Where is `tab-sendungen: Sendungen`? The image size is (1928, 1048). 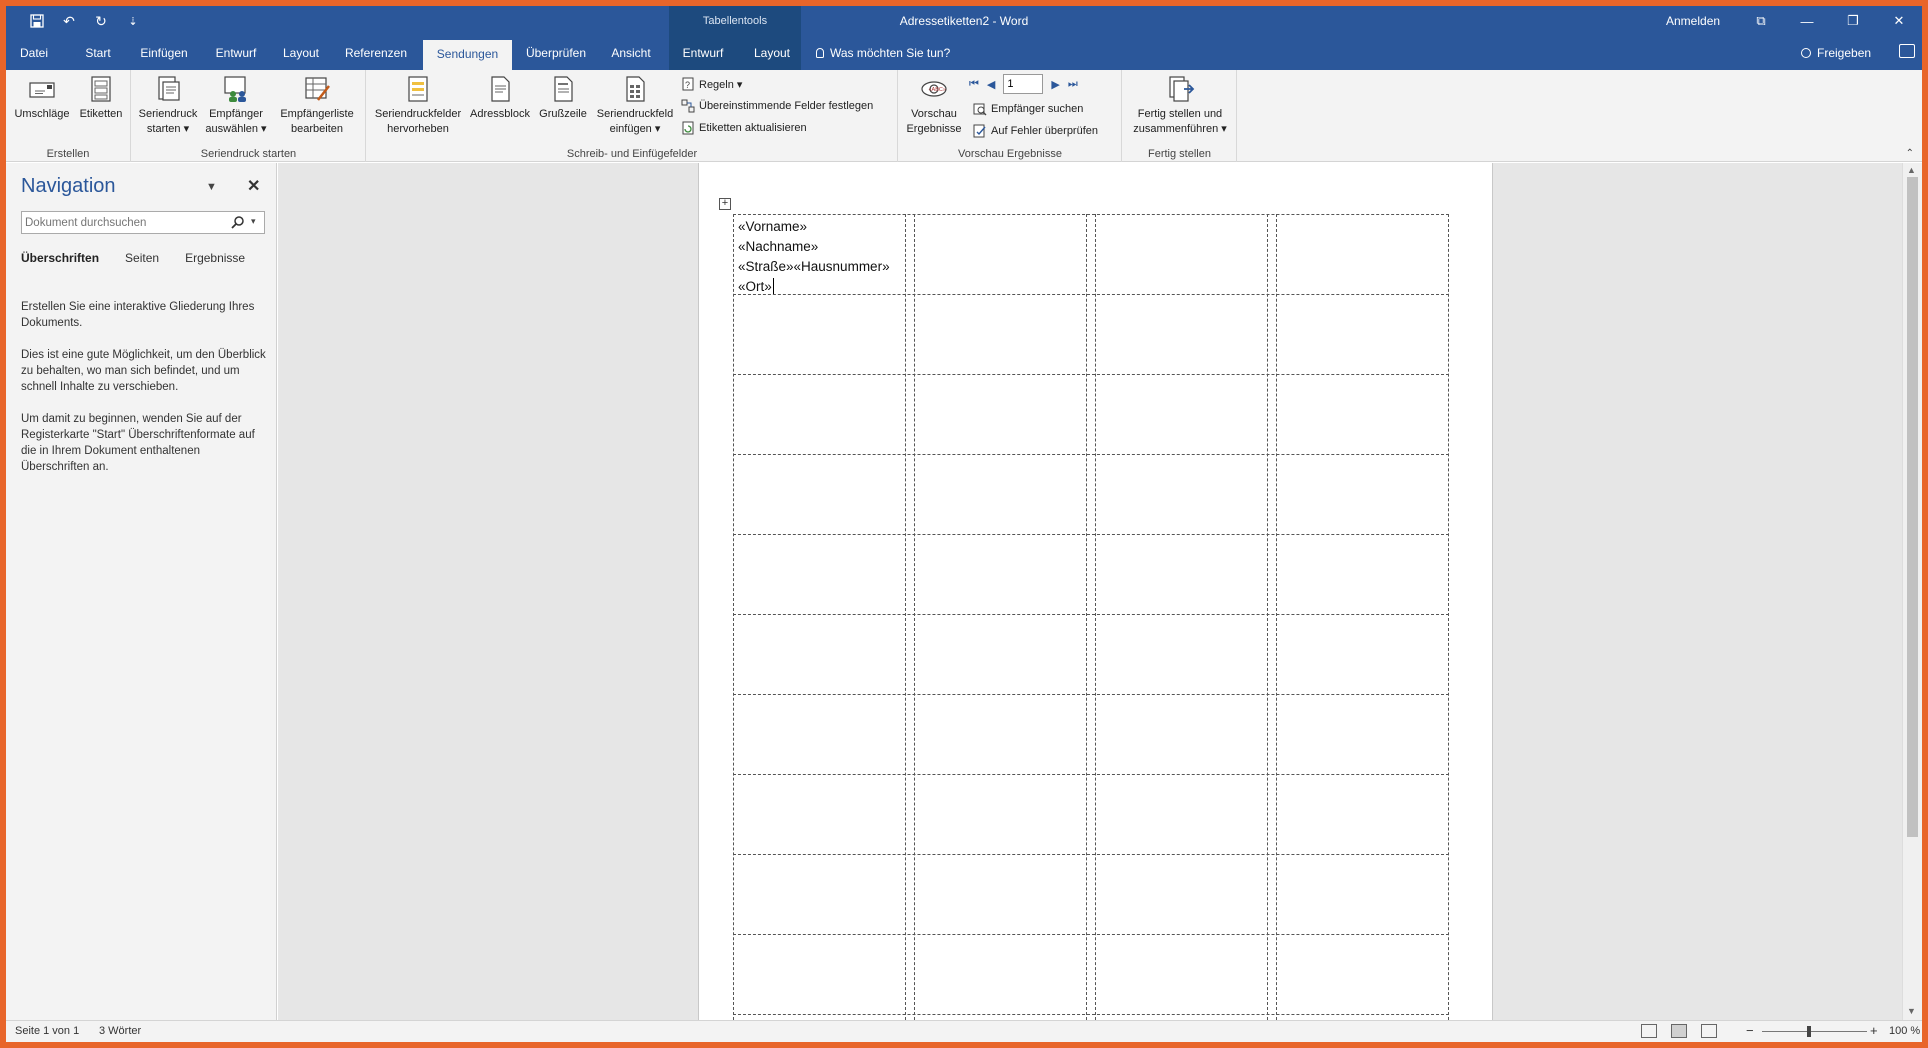
tab-sendungen: Sendungen is located at coordinates (467, 55).